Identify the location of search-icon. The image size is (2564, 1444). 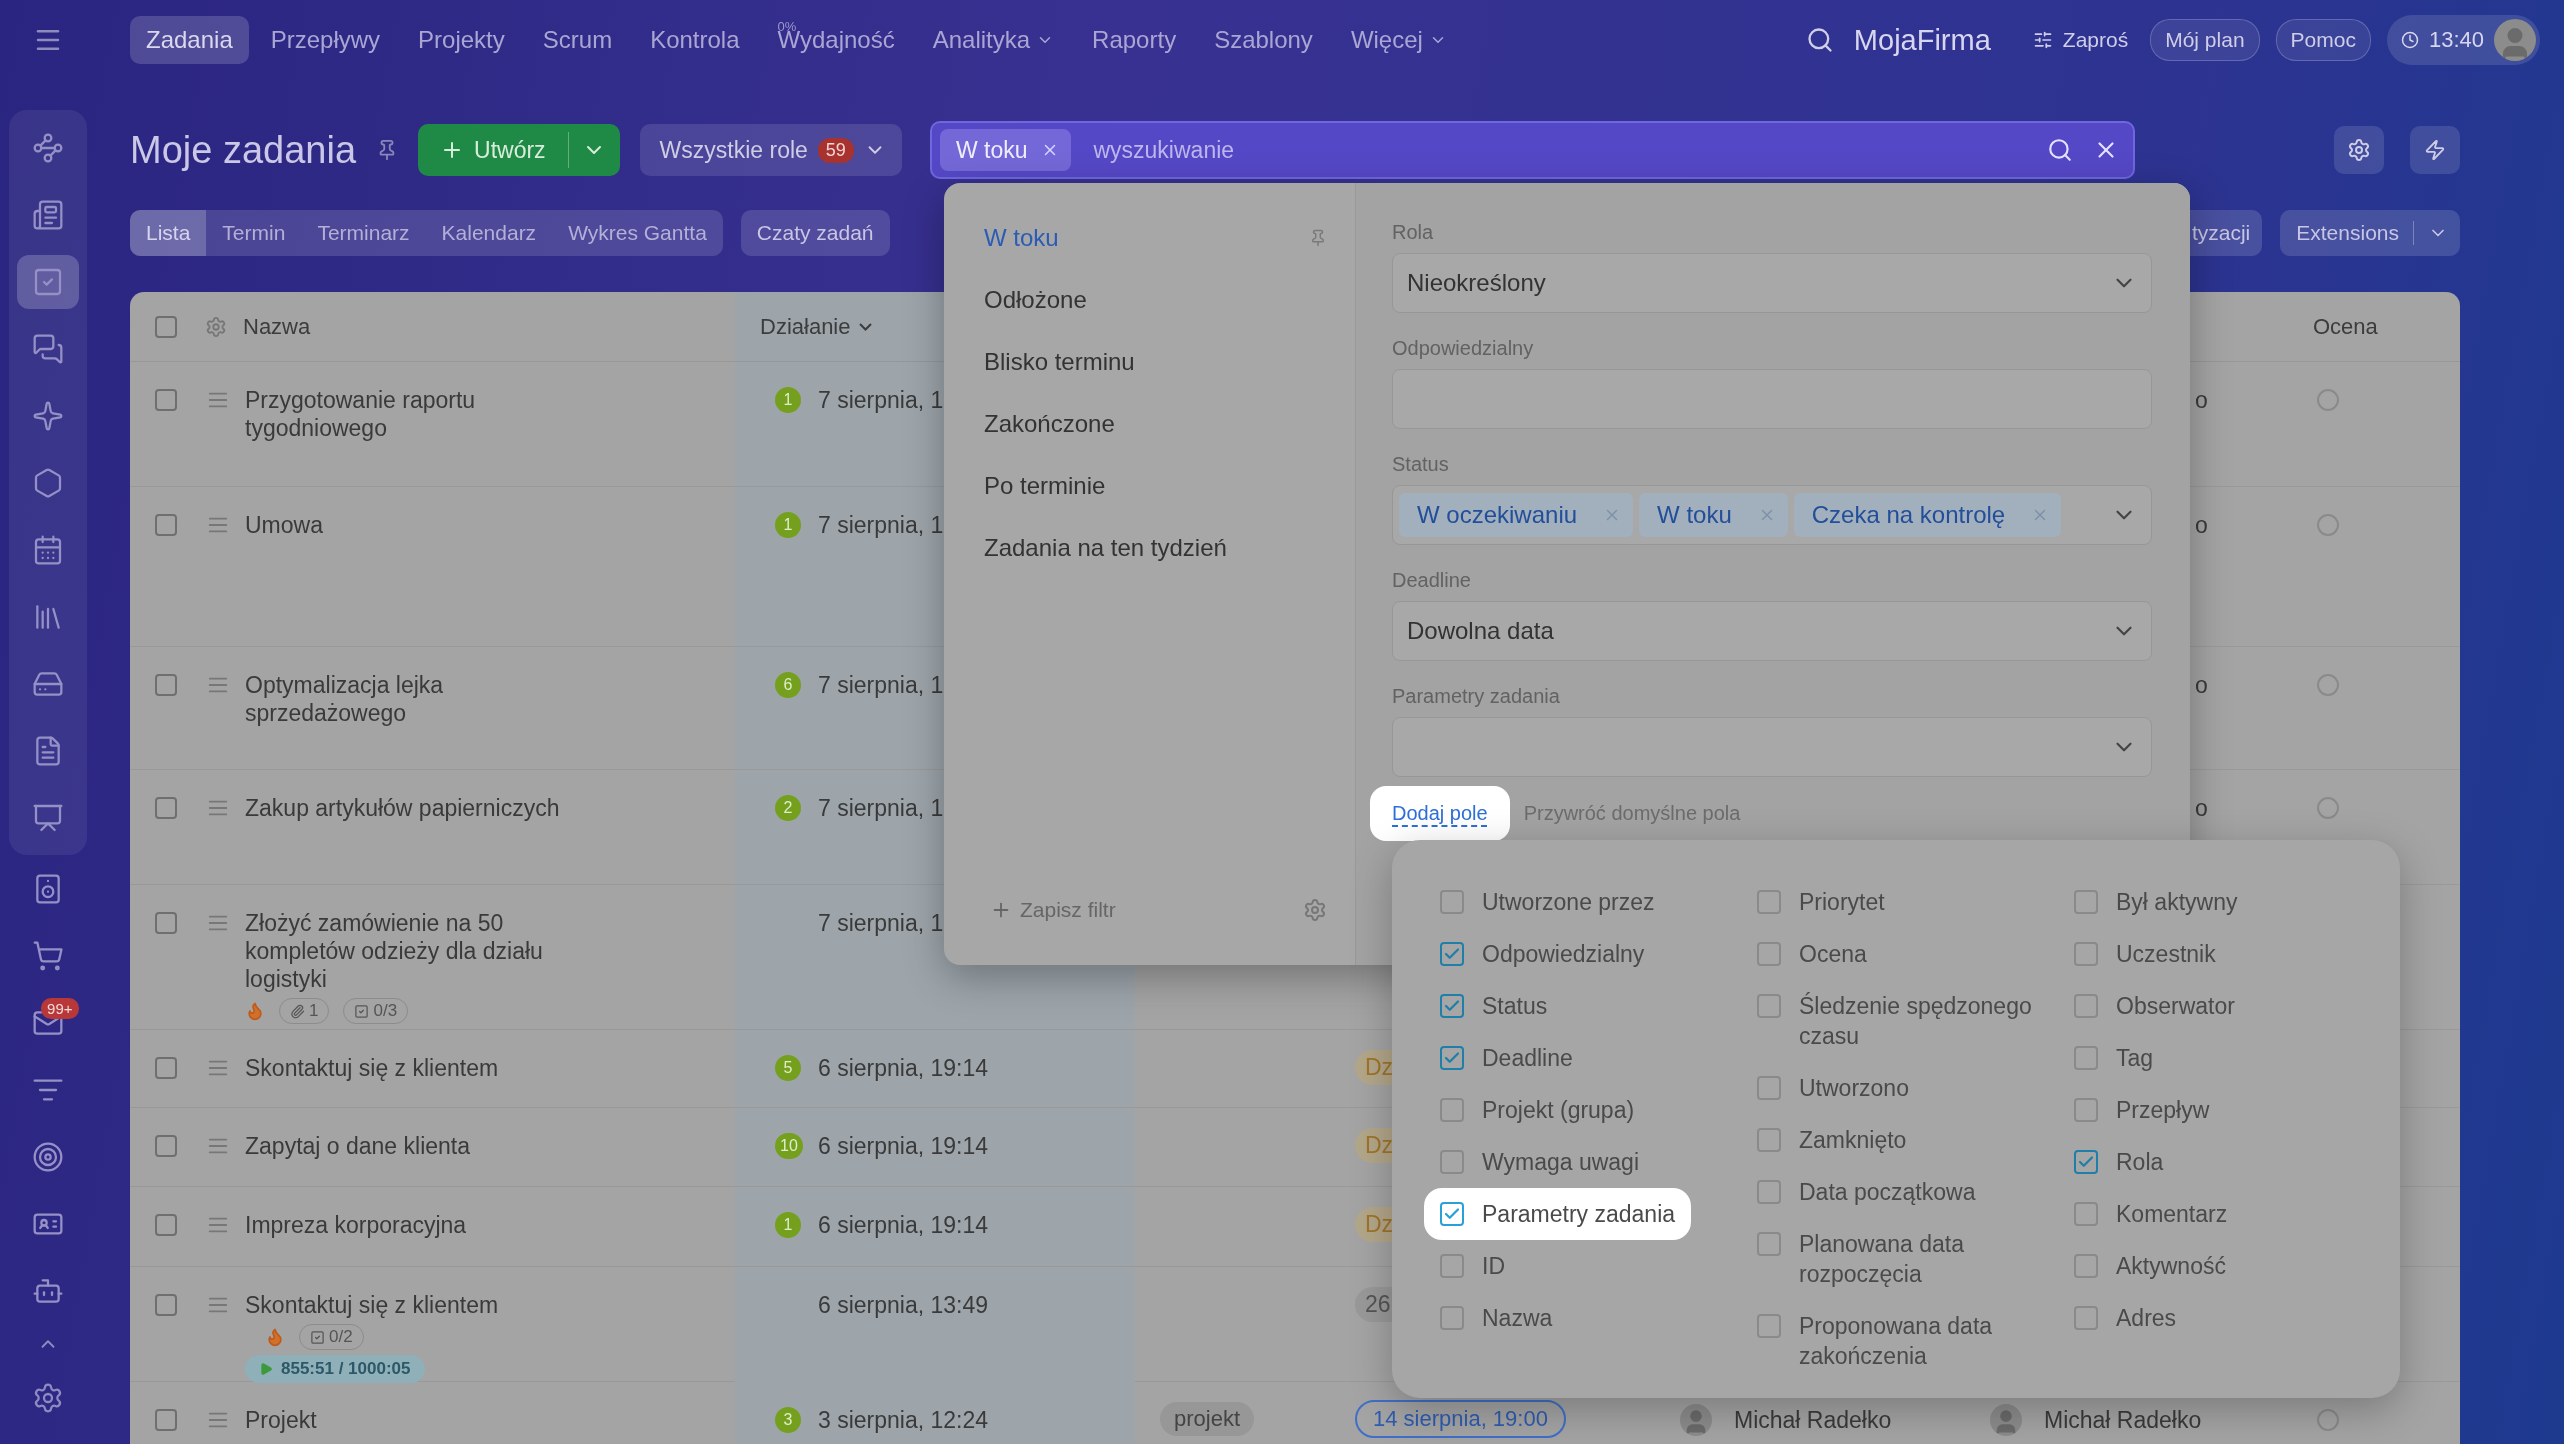
(2059, 150).